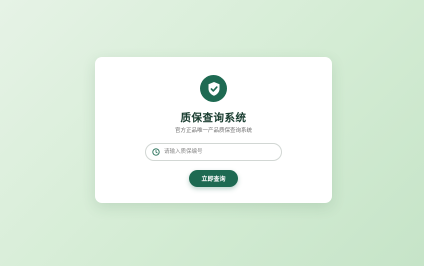  What do you see at coordinates (213, 118) in the screenshot?
I see `page-title: 质保查询系统` at bounding box center [213, 118].